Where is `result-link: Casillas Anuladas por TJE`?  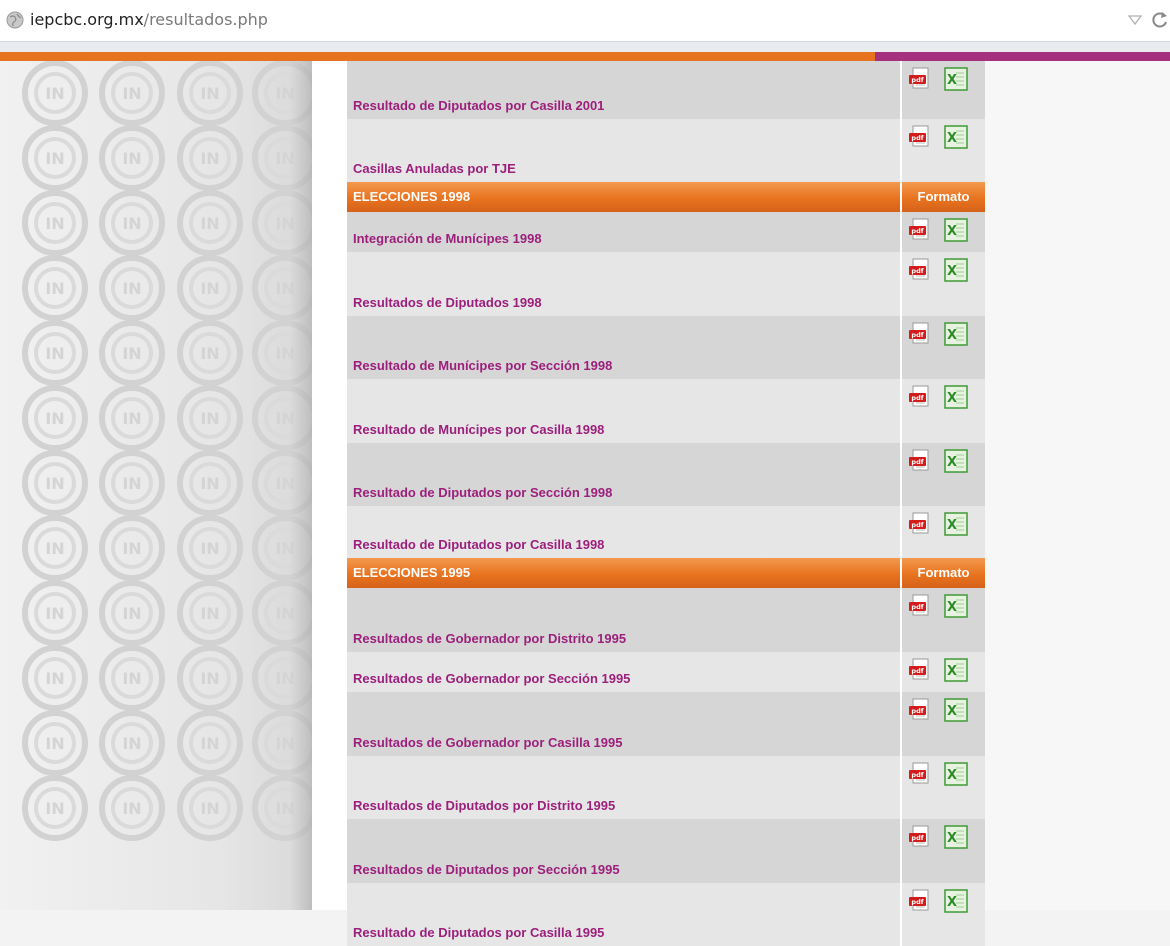 result-link: Casillas Anuladas por TJE is located at coordinates (434, 168).